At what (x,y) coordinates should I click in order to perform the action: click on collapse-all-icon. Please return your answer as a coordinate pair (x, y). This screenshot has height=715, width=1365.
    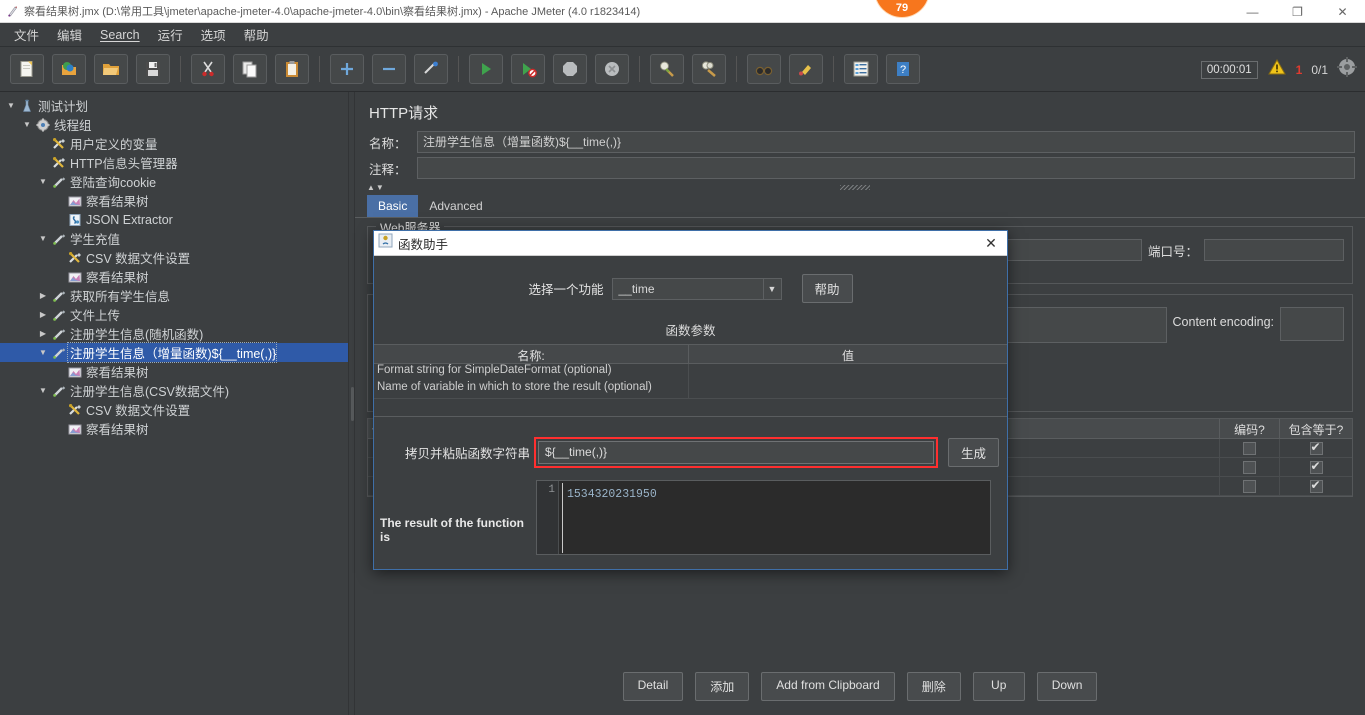
    Looking at the image, I should click on (389, 69).